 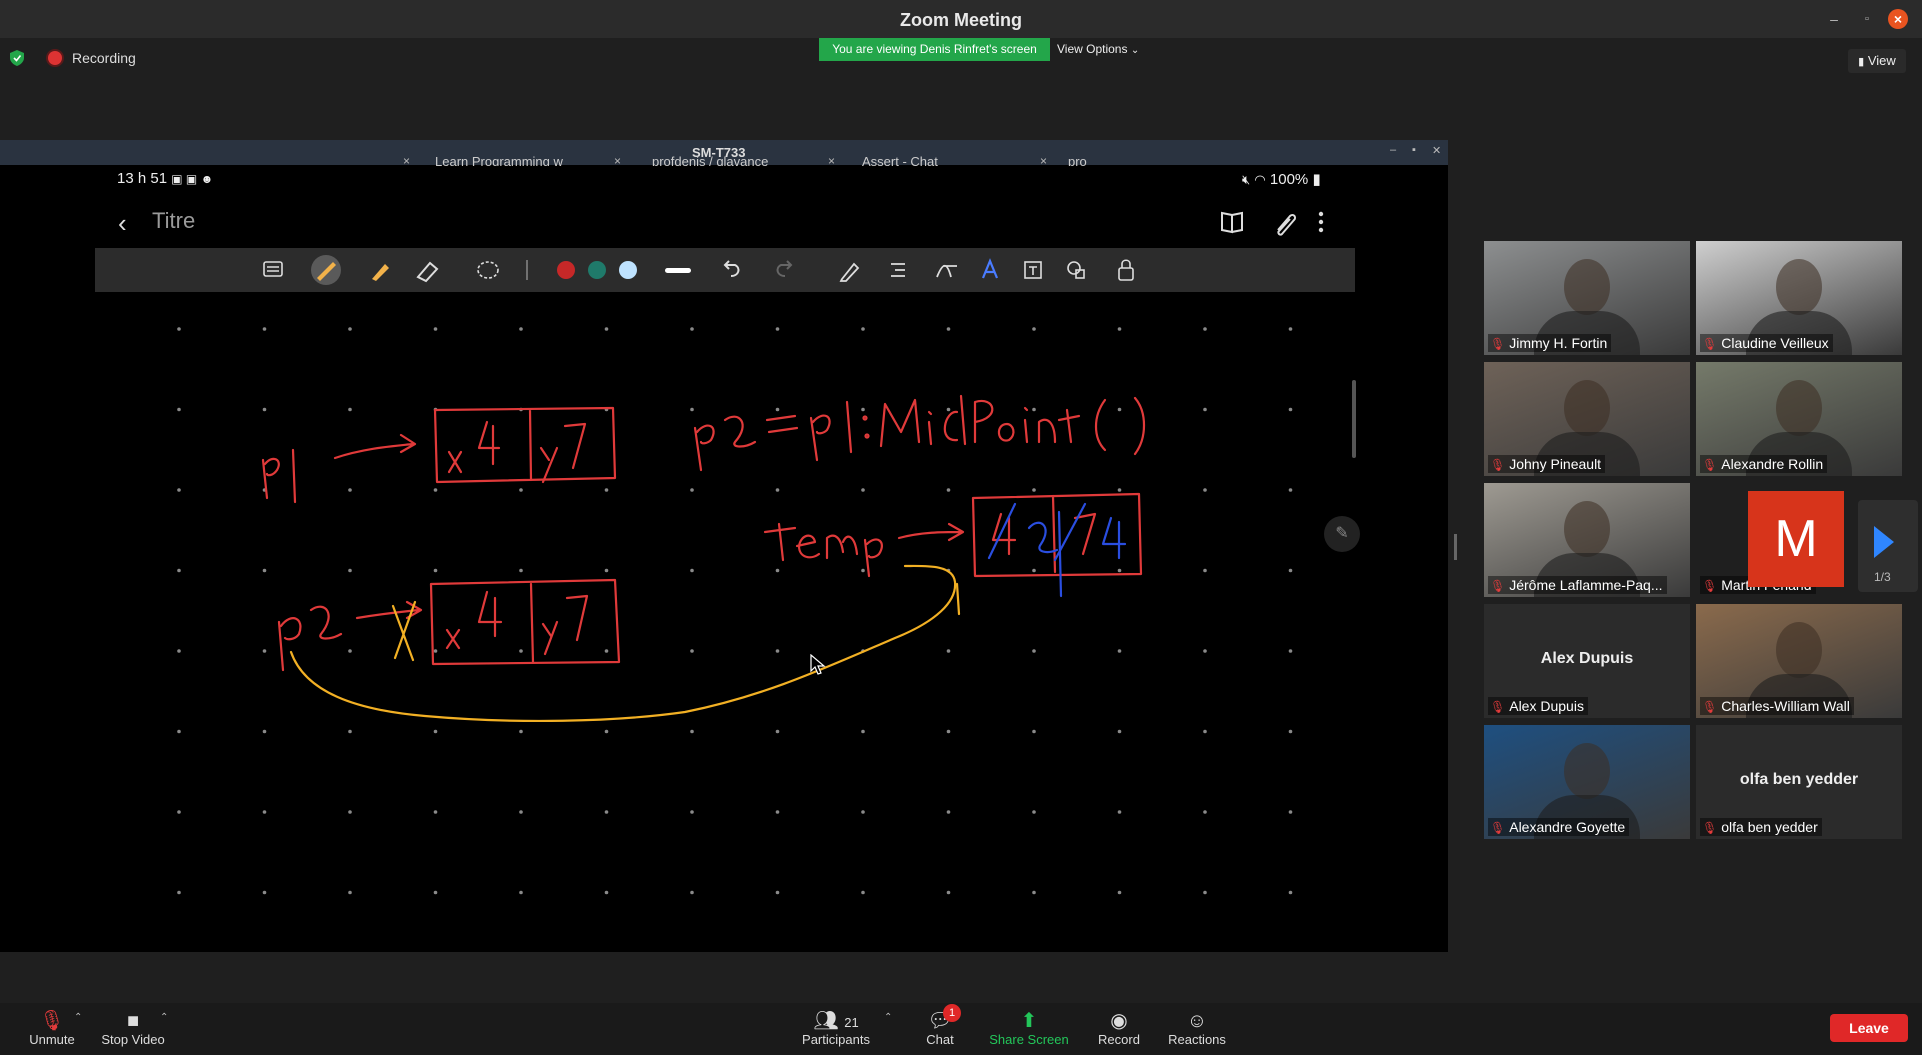 I want to click on lasso-icon, so click(x=488, y=270).